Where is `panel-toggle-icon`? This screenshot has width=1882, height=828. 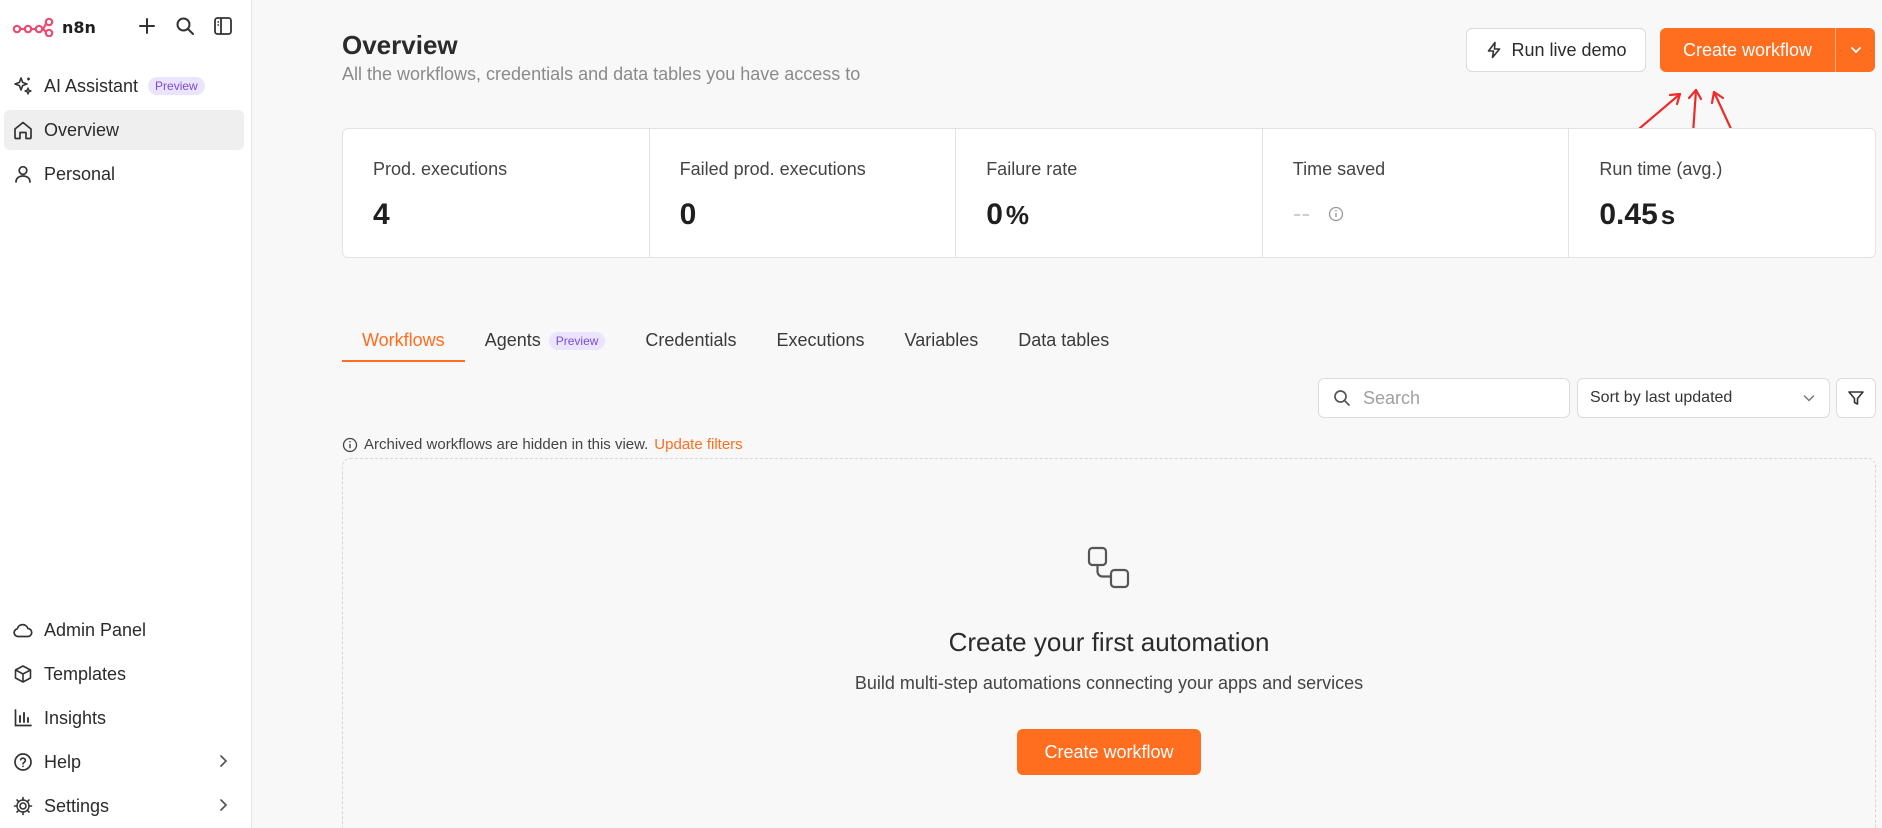
panel-toggle-icon is located at coordinates (223, 26).